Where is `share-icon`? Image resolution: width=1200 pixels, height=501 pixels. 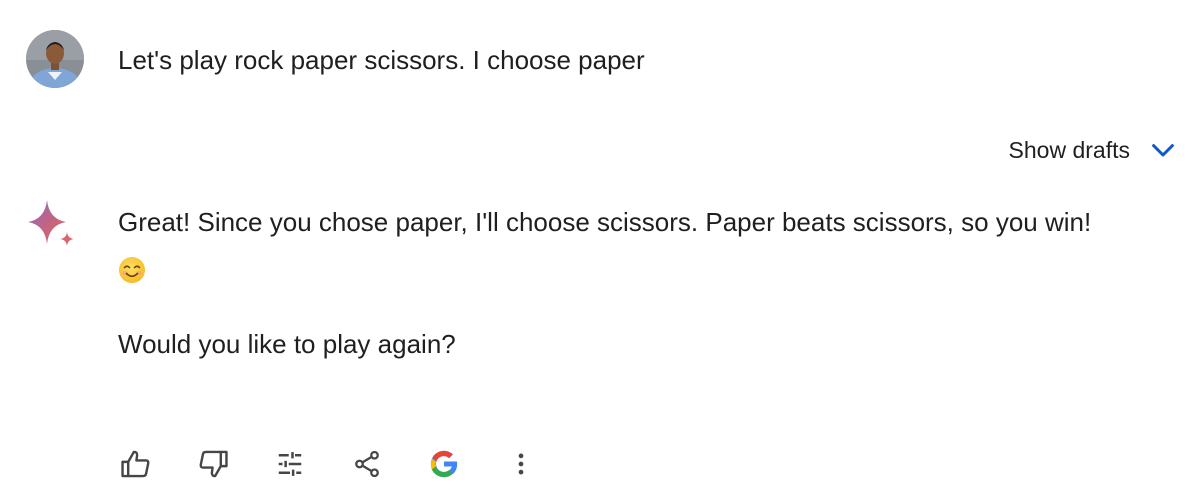 share-icon is located at coordinates (367, 464).